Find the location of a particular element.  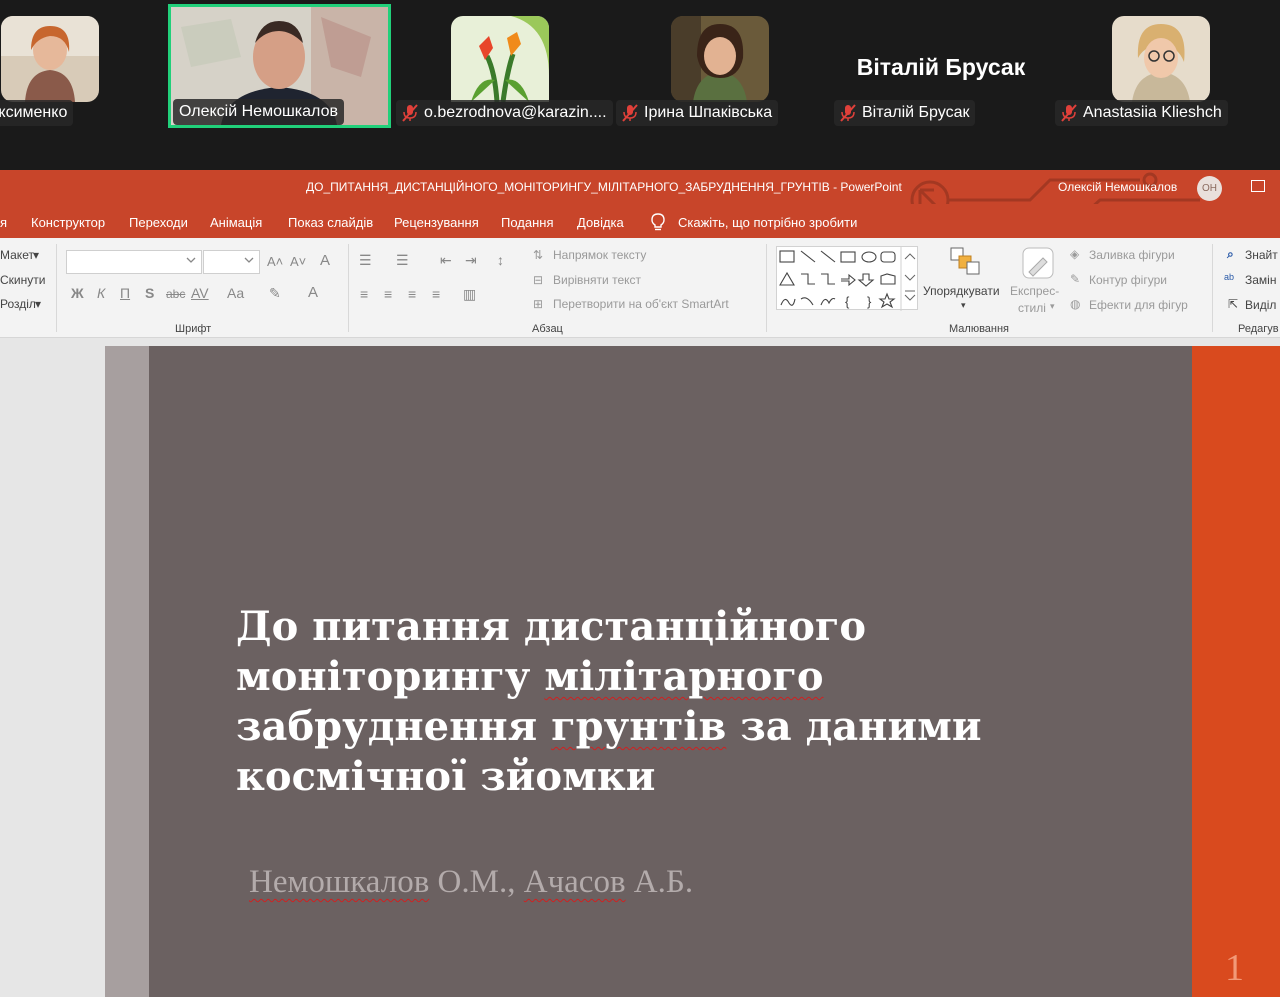

account-name: Олексій Немошкалов is located at coordinates (1117, 187).